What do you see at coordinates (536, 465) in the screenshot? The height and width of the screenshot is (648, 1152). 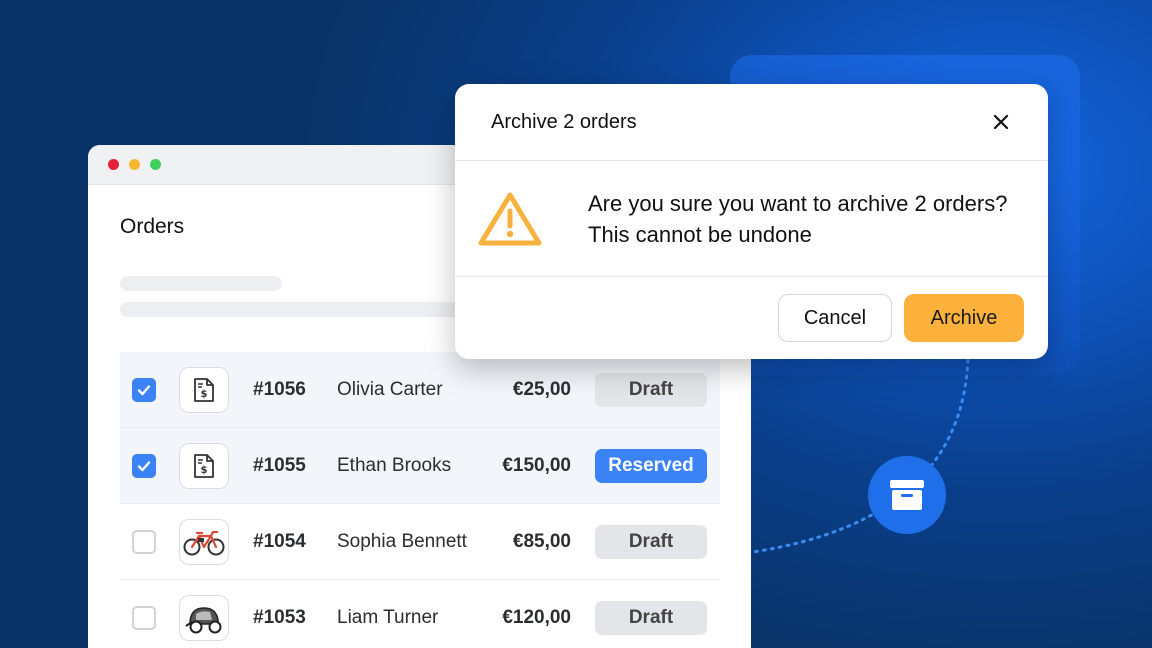 I see `order-amount: €150,00` at bounding box center [536, 465].